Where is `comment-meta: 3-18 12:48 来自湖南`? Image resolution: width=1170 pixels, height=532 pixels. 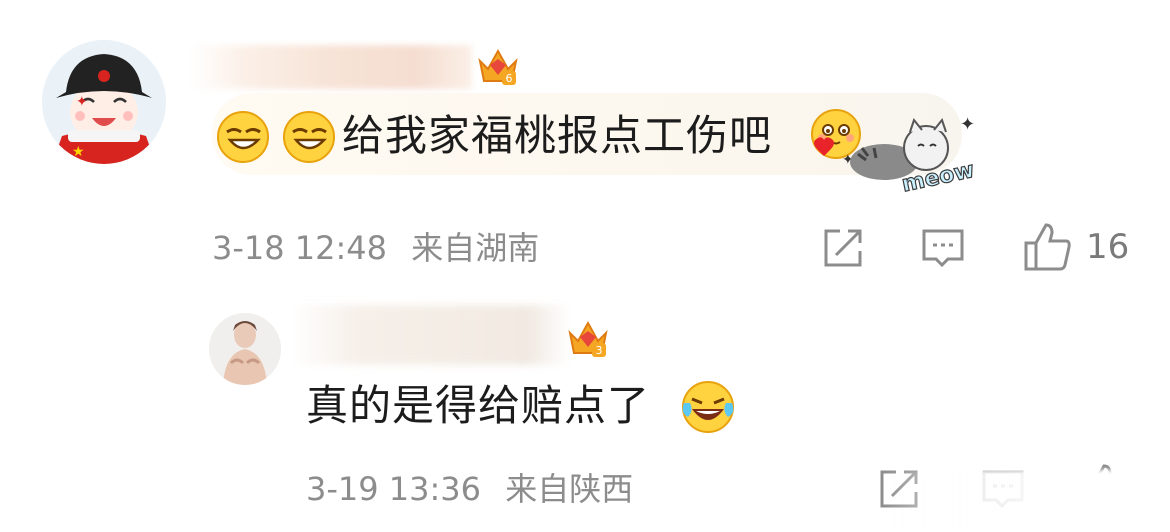
comment-meta: 3-18 12:48 来自湖南 is located at coordinates (375, 248).